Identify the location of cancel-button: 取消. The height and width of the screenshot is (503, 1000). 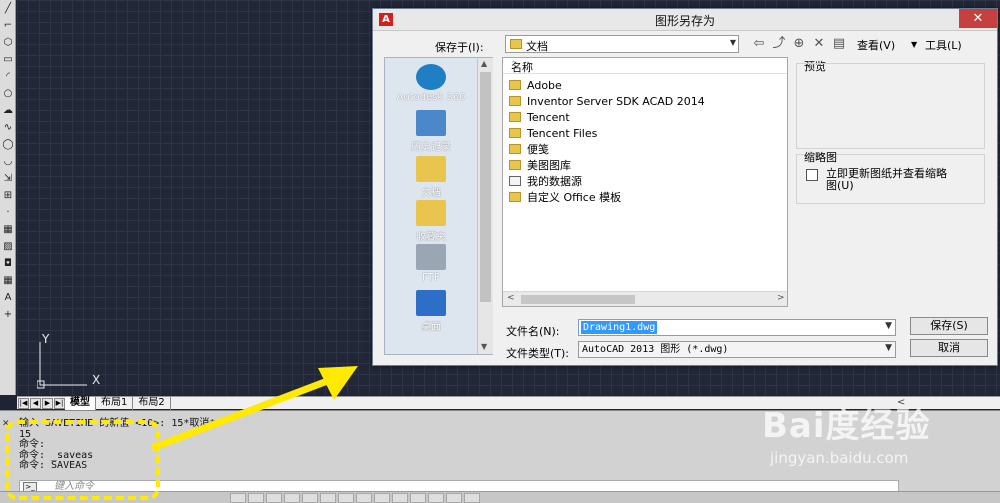
(949, 348).